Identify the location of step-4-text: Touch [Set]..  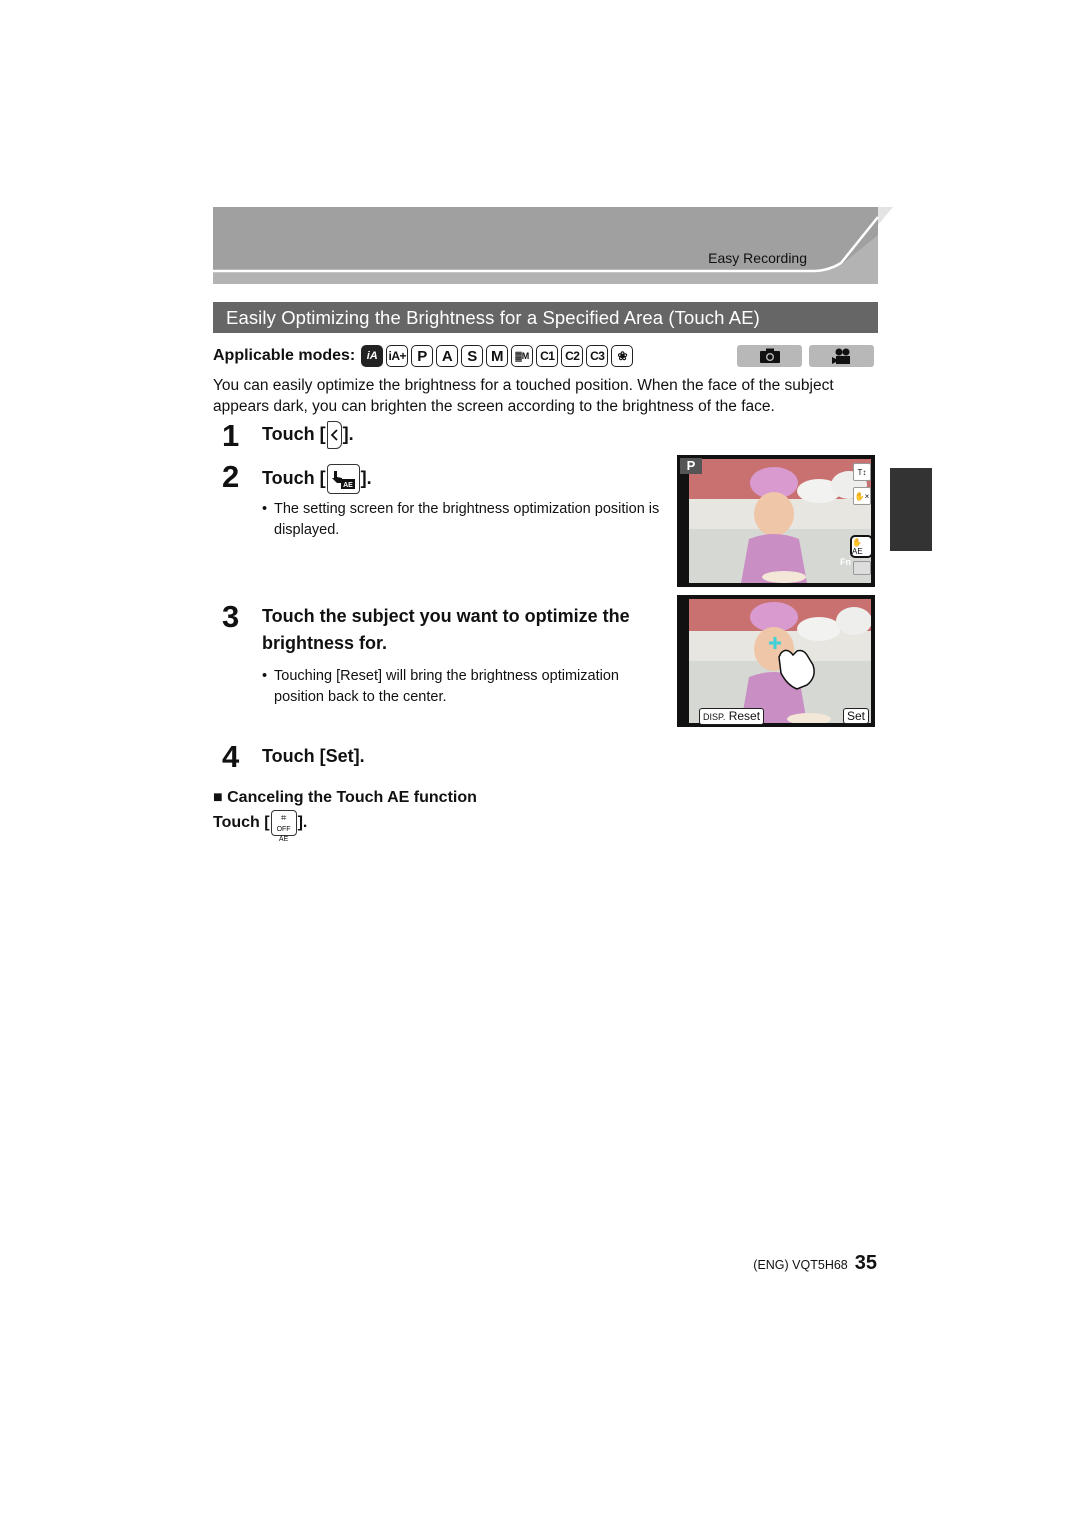
(313, 756).